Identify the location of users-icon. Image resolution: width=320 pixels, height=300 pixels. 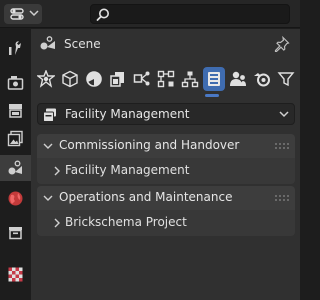
(238, 78).